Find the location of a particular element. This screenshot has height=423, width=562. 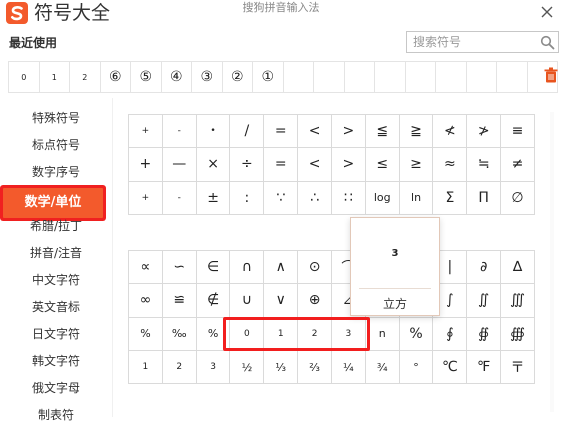

symbol-cell: ∞ is located at coordinates (146, 301).